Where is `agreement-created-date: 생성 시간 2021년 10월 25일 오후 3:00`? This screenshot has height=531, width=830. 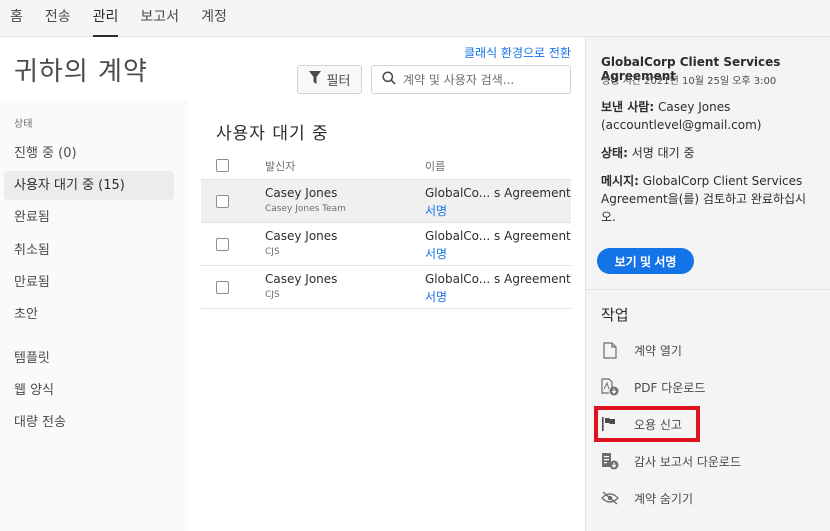 agreement-created-date: 생성 시간 2021년 10월 25일 오후 3:00 is located at coordinates (689, 81).